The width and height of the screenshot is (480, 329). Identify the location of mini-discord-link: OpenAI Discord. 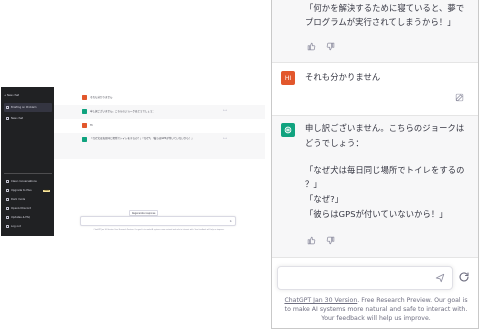
(28, 208).